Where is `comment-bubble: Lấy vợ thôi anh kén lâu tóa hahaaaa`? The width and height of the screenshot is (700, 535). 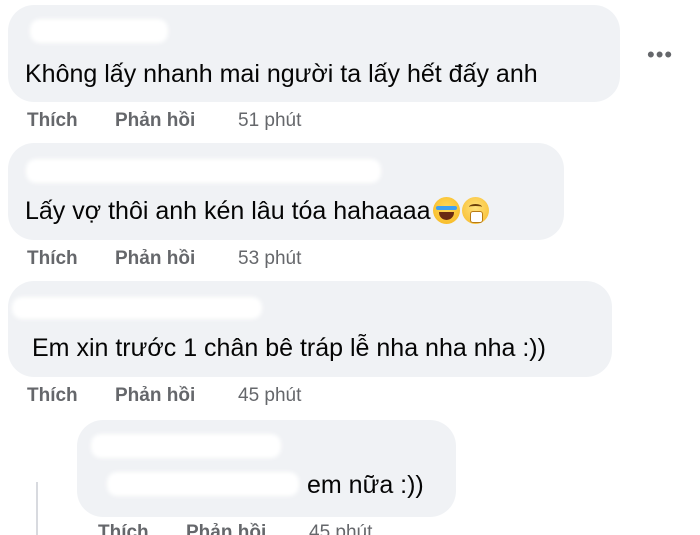
comment-bubble: Lấy vợ thôi anh kén lâu tóa hahaaaa is located at coordinates (286, 191).